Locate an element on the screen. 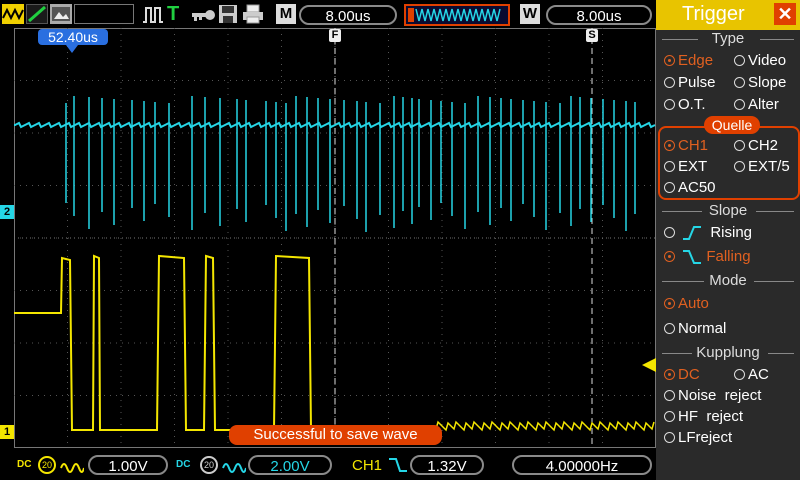 The height and width of the screenshot is (480, 800). ch1-volts-display: 1.00V is located at coordinates (128, 465).